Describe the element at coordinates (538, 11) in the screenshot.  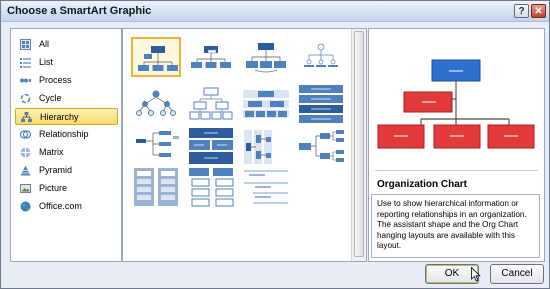
I see `close-button: ✕` at that location.